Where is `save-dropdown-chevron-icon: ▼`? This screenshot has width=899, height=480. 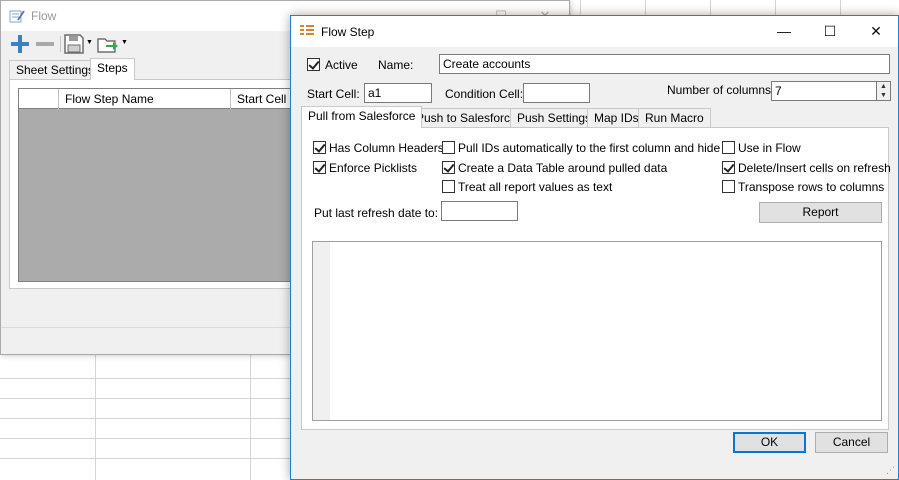
save-dropdown-chevron-icon: ▼ is located at coordinates (89, 42).